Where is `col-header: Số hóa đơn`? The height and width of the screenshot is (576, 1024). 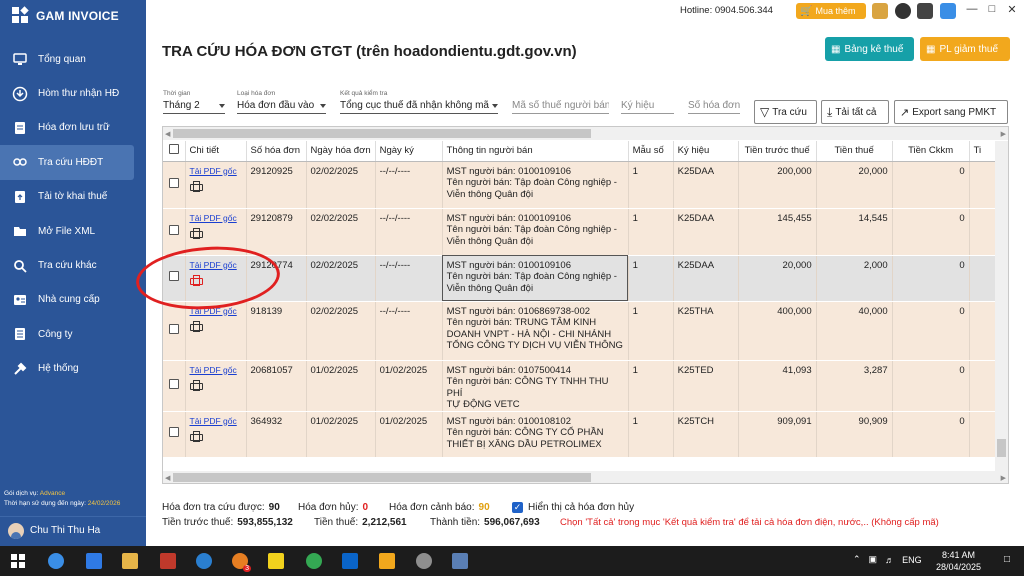 col-header: Số hóa đơn is located at coordinates (276, 151).